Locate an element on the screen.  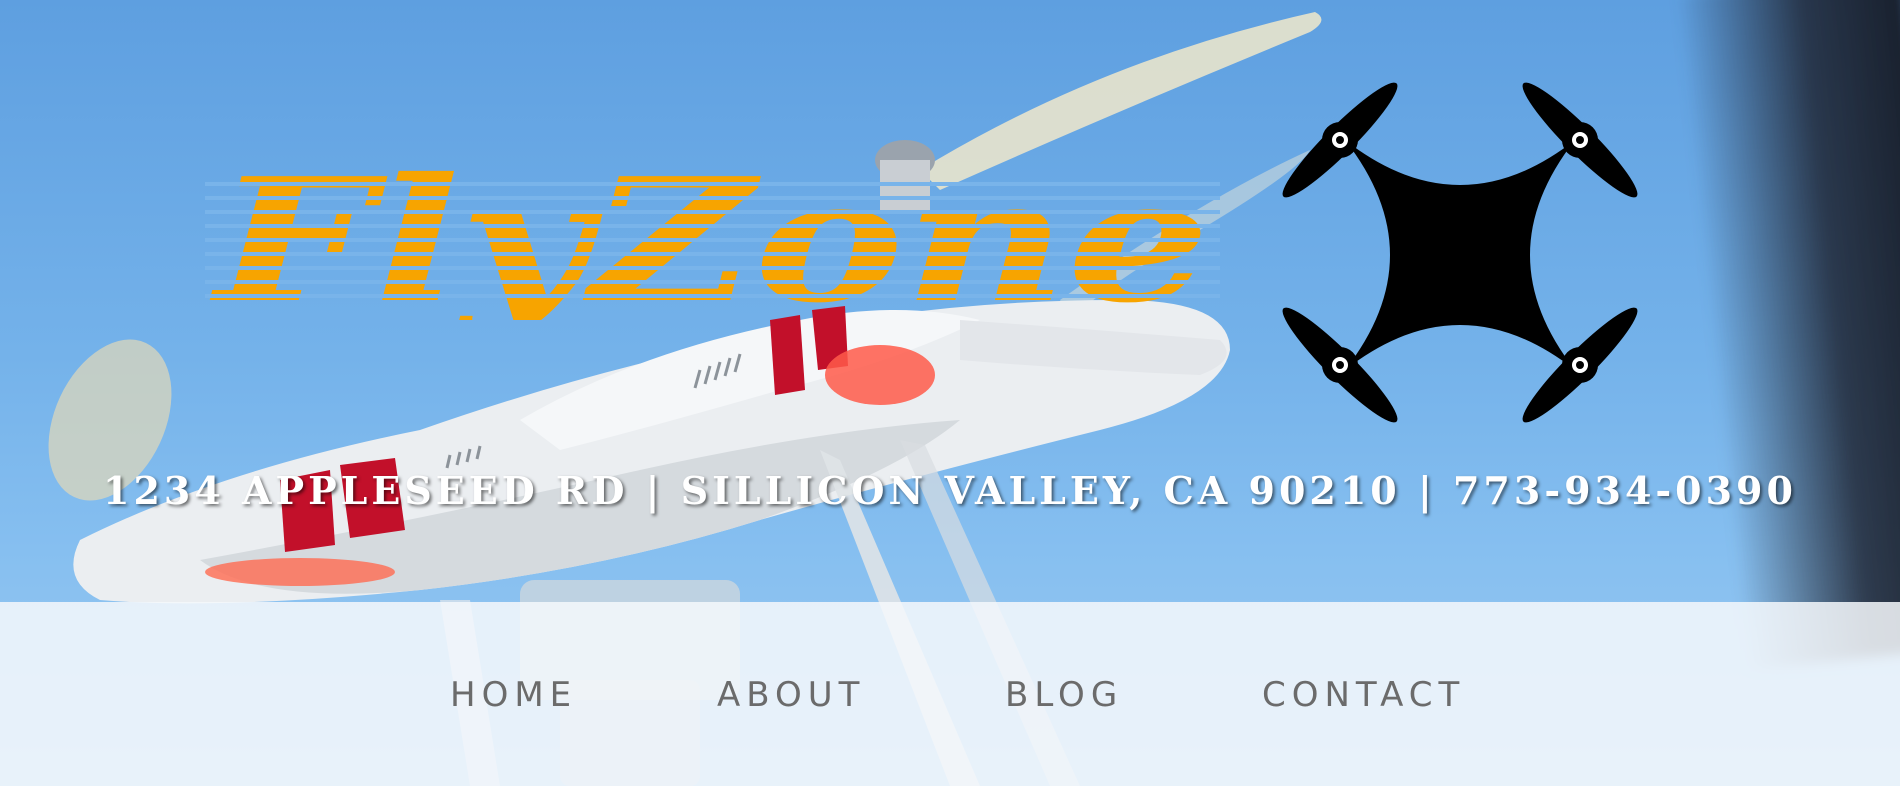
flyzone-logo: FlyZone is located at coordinates (712, 245).